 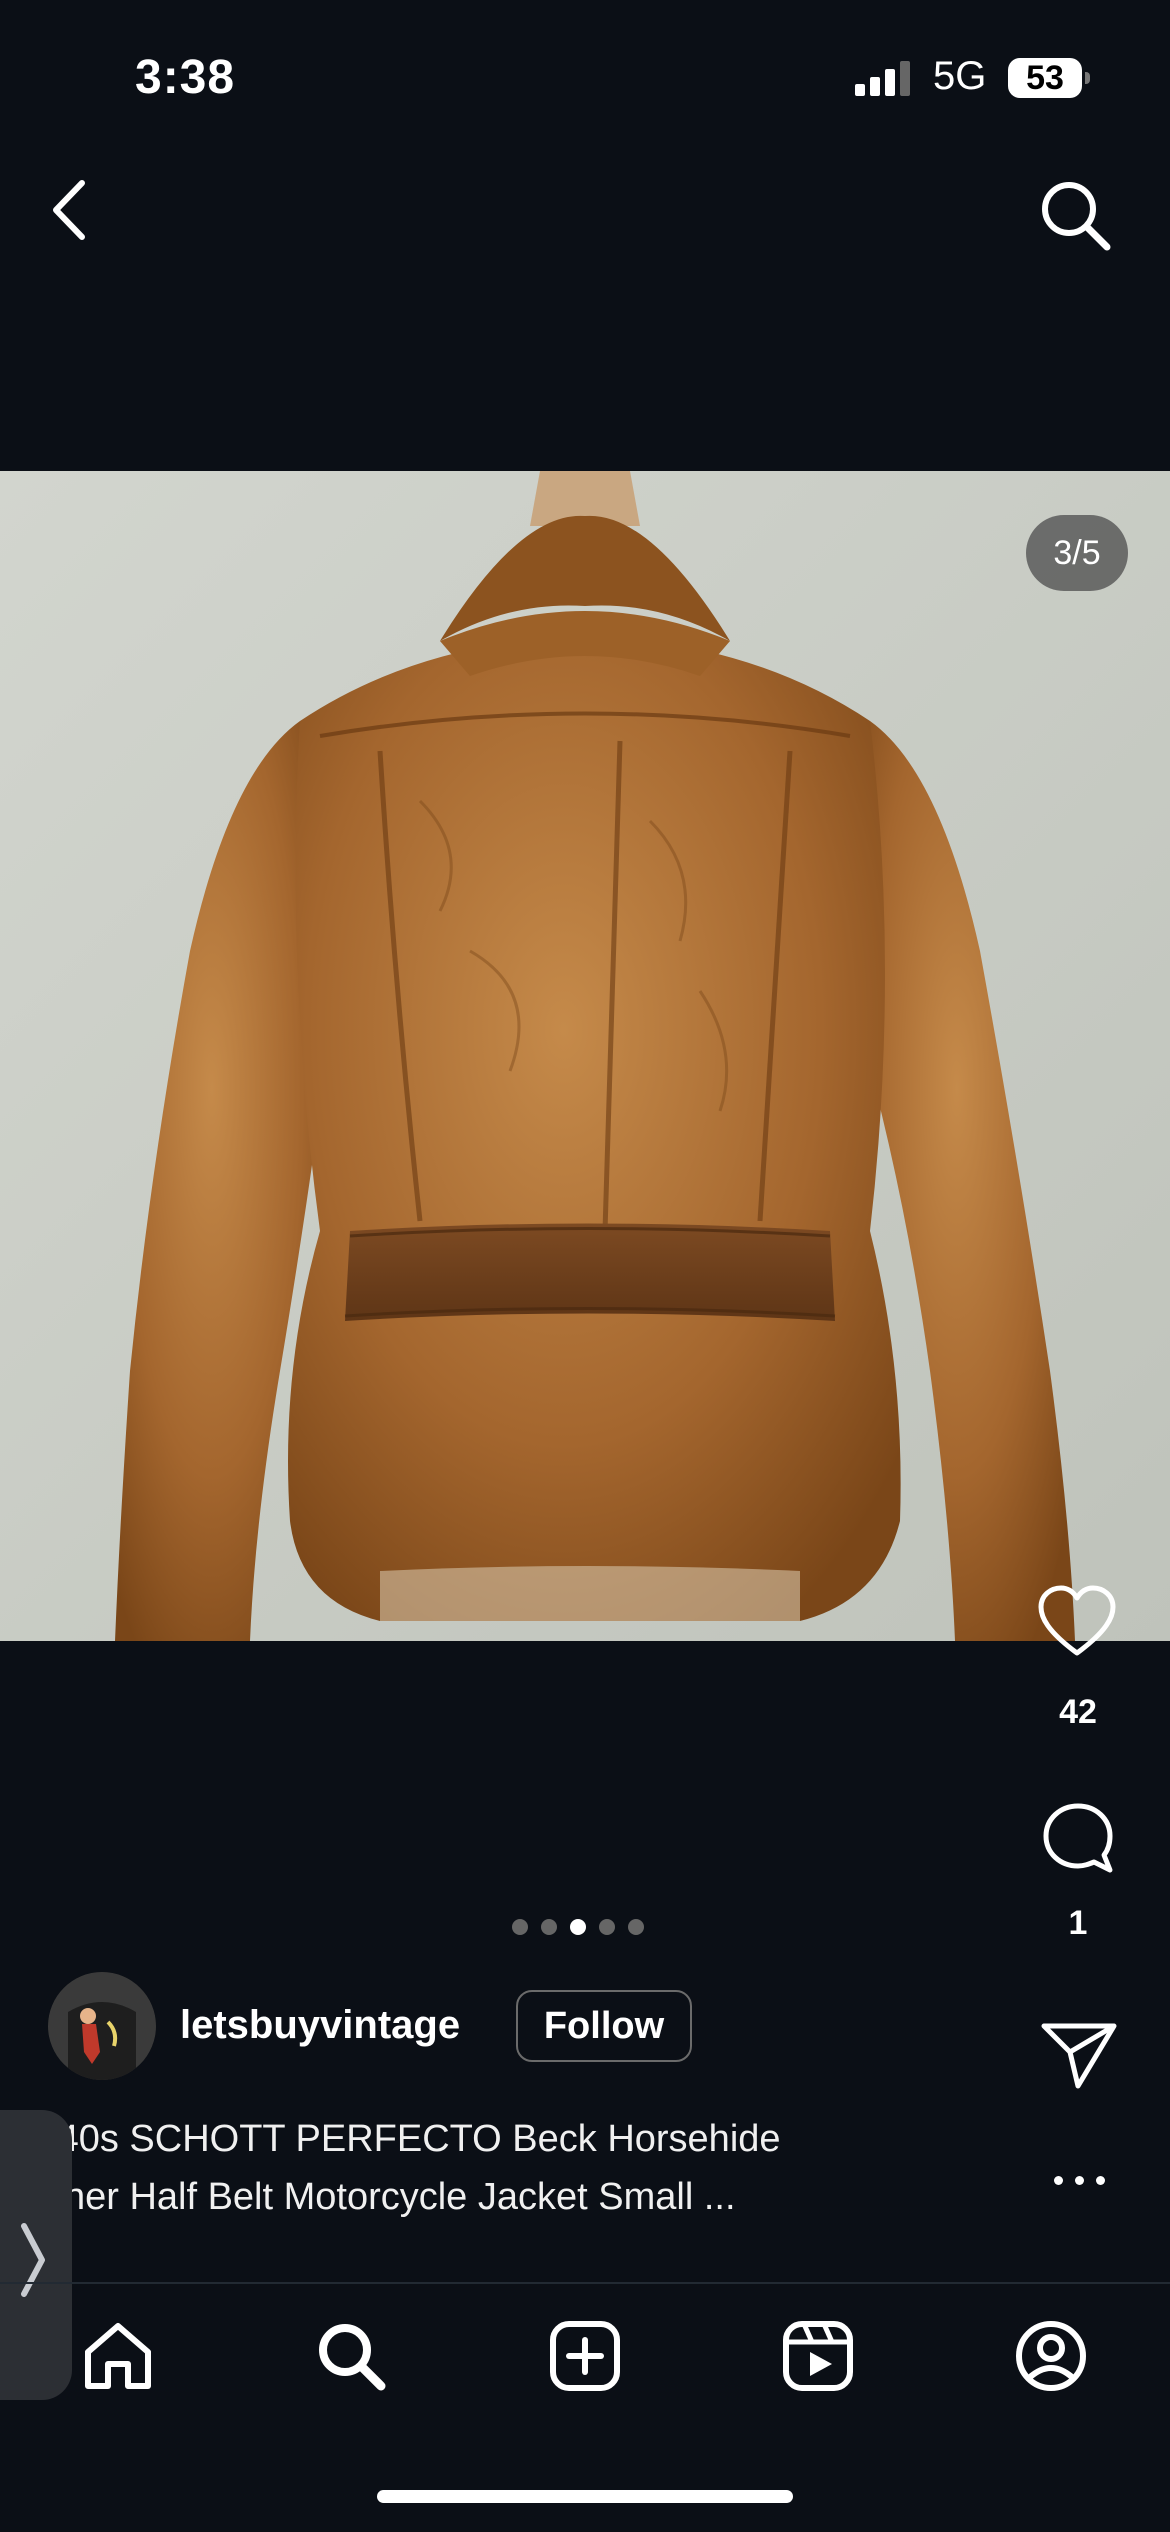 I want to click on tab-bar-divider, so click(x=585, y=2283).